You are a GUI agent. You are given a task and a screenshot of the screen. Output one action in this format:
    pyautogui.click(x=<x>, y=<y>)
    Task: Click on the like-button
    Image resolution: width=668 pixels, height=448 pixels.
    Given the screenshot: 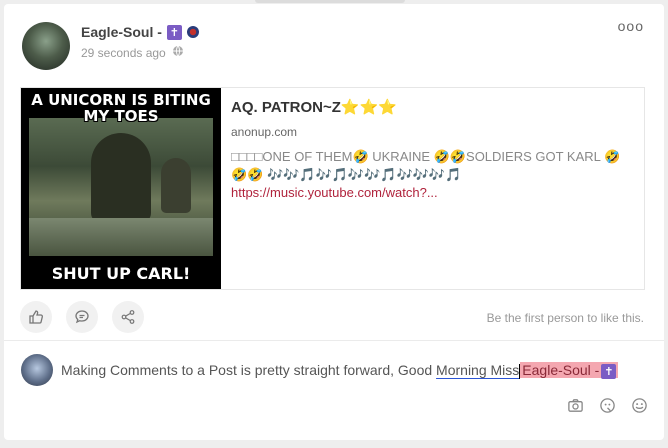 What is the action you would take?
    pyautogui.click(x=36, y=317)
    